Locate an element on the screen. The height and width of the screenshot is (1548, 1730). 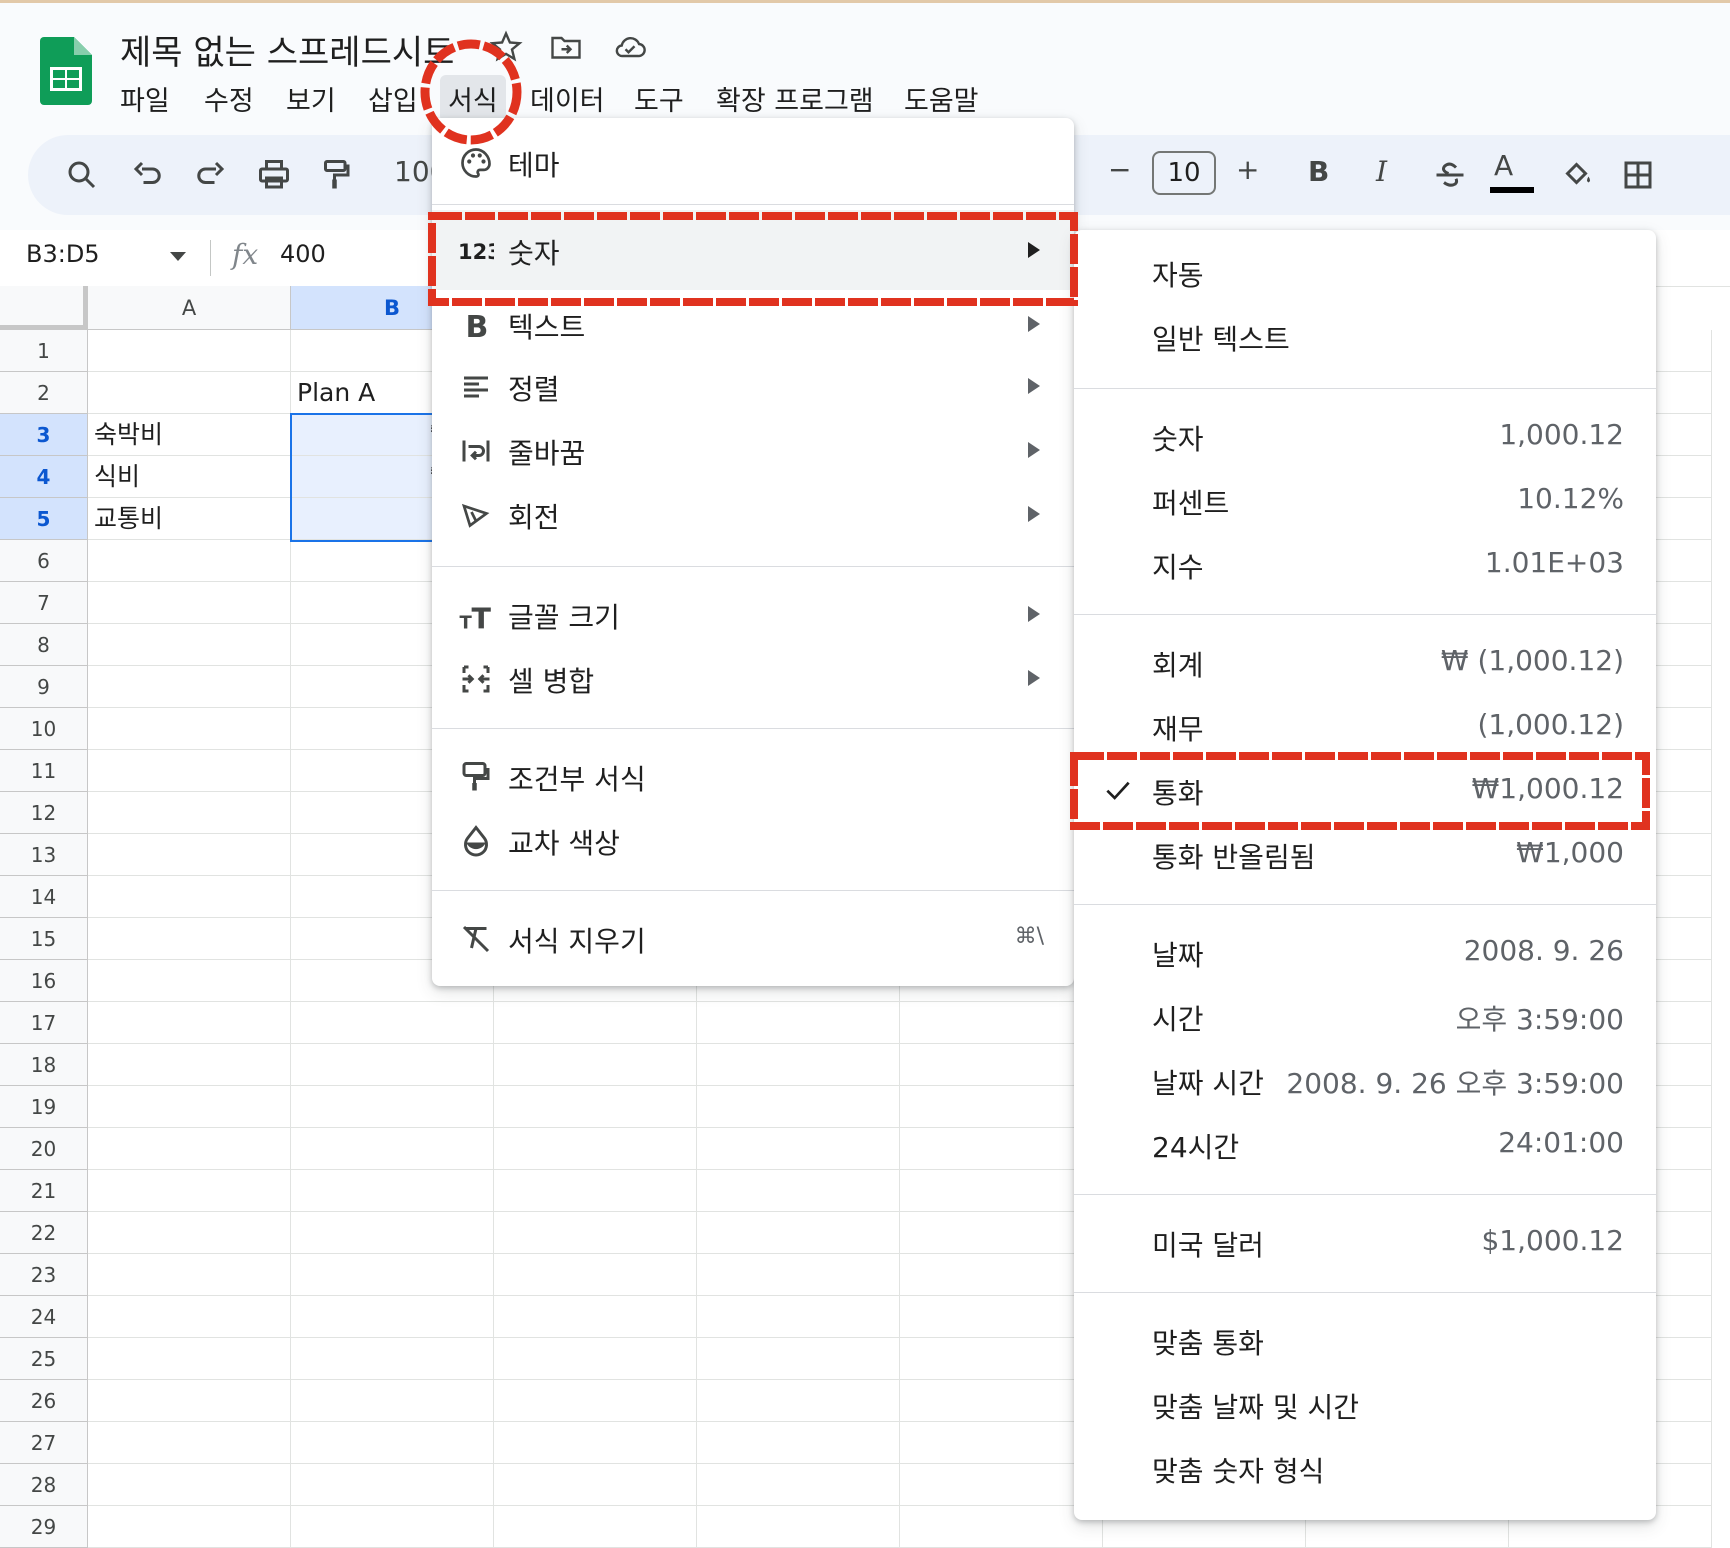
row-header: 29 is located at coordinates (44, 1527).